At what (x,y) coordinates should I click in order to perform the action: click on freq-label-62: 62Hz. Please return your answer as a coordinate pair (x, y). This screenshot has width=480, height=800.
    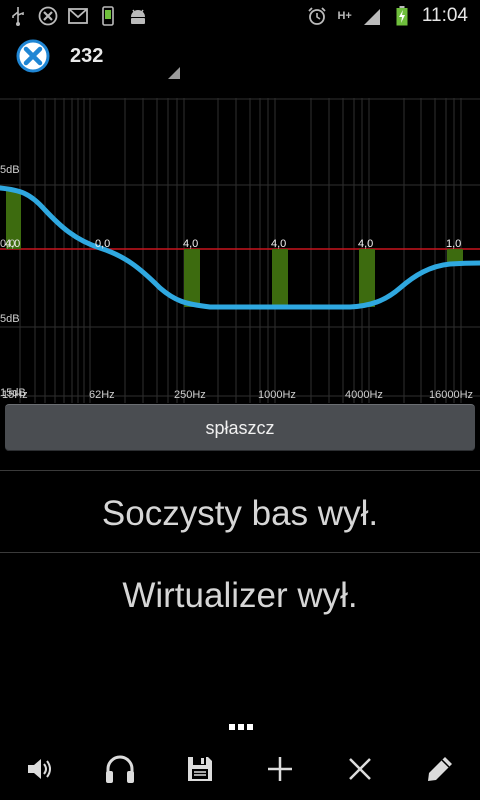
    Looking at the image, I should click on (102, 395).